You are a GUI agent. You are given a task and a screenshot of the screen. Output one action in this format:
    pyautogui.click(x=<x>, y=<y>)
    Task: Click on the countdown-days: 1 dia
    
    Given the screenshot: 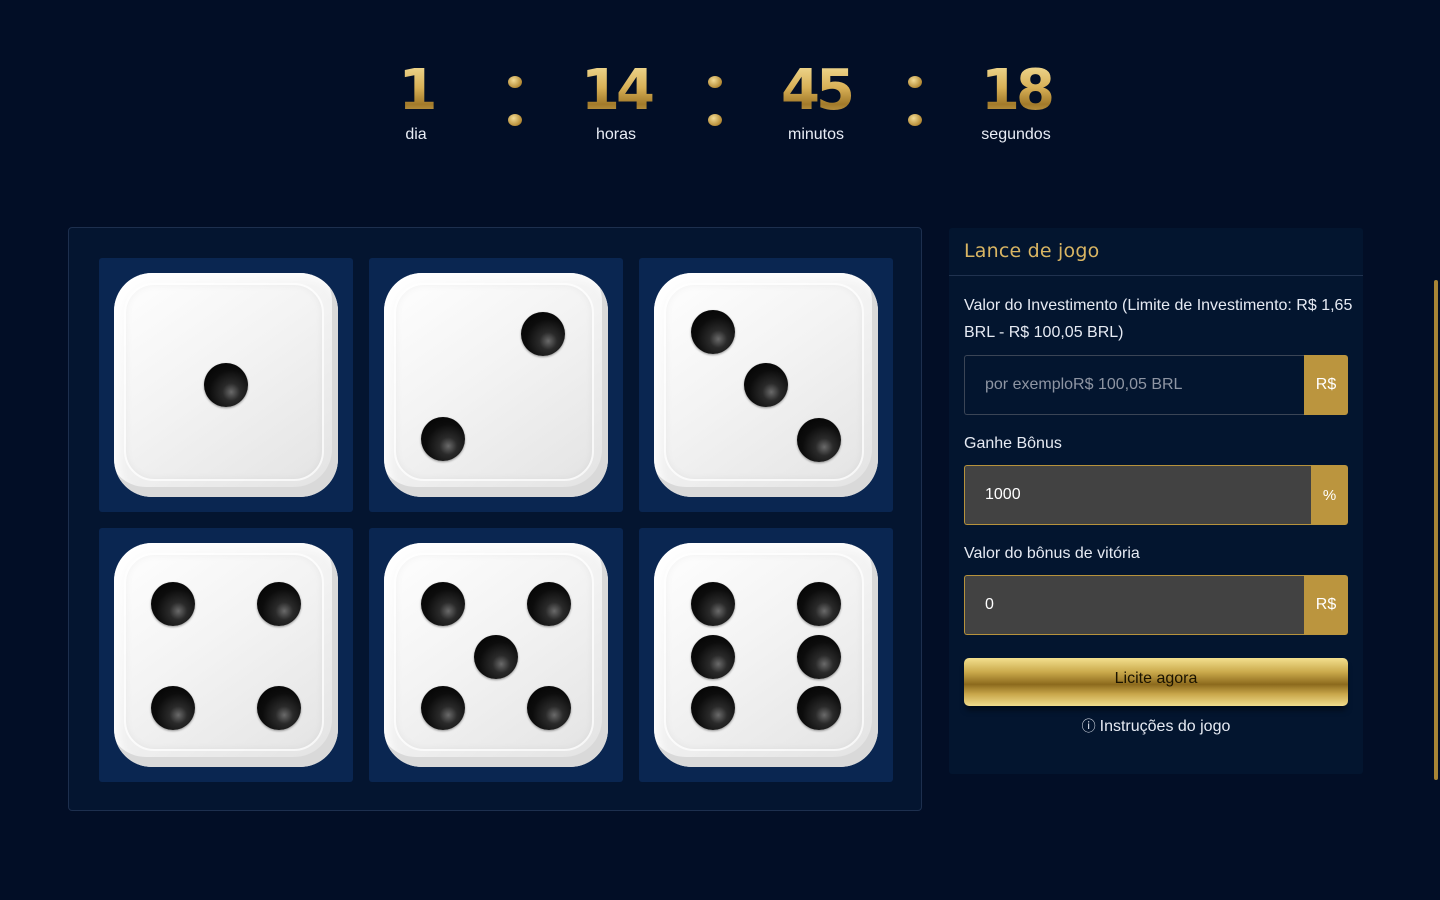 What is the action you would take?
    pyautogui.click(x=416, y=101)
    